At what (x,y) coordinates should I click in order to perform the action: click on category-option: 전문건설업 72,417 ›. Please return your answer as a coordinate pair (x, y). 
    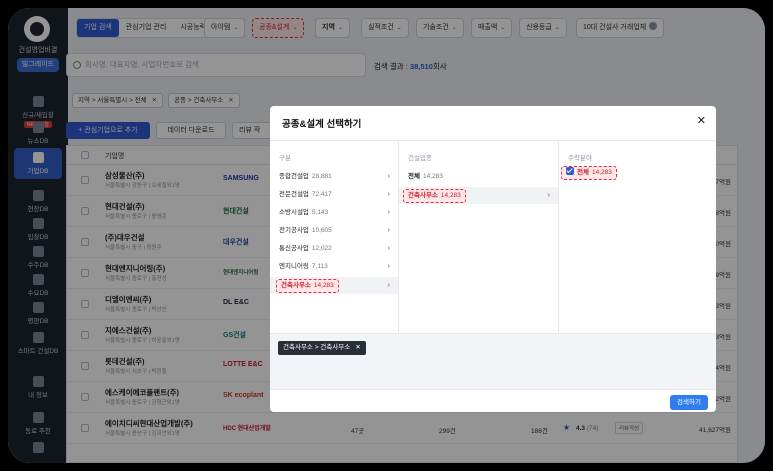
    Looking at the image, I should click on (334, 194).